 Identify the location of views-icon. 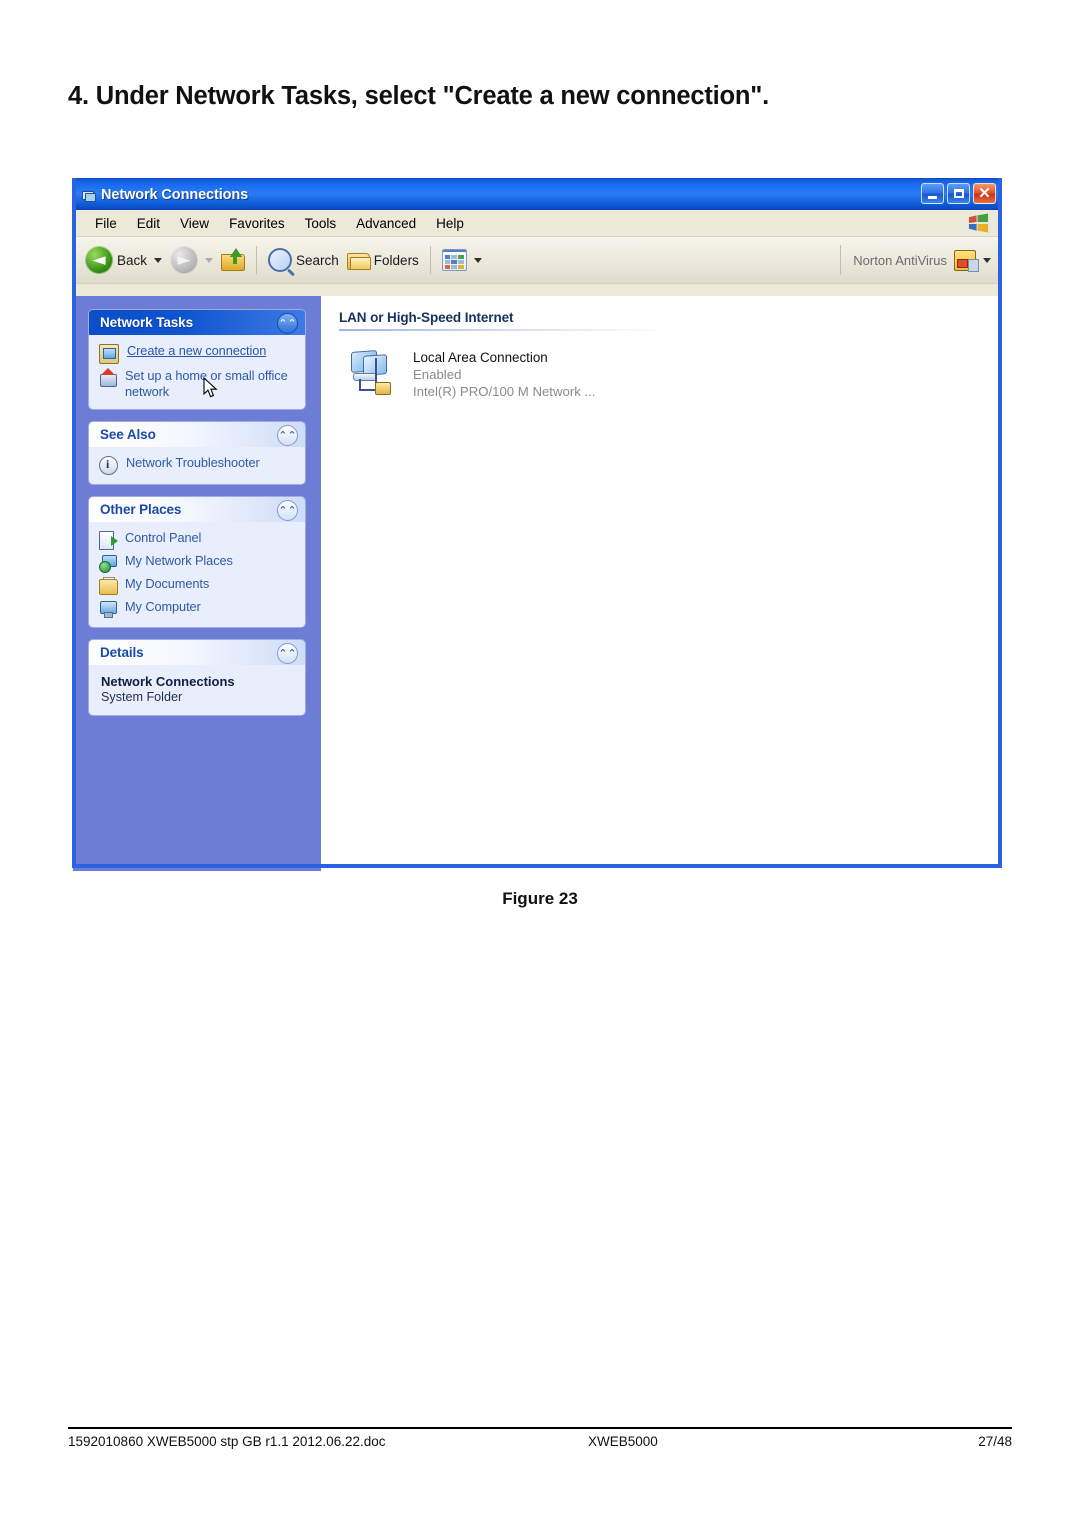
(454, 260).